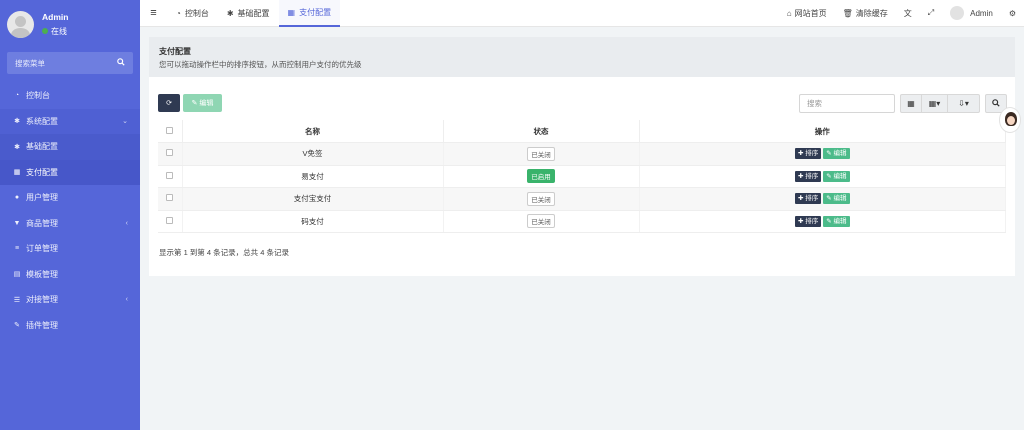  Describe the element at coordinates (313, 221) in the screenshot. I see `payment-name: 码支付` at that location.